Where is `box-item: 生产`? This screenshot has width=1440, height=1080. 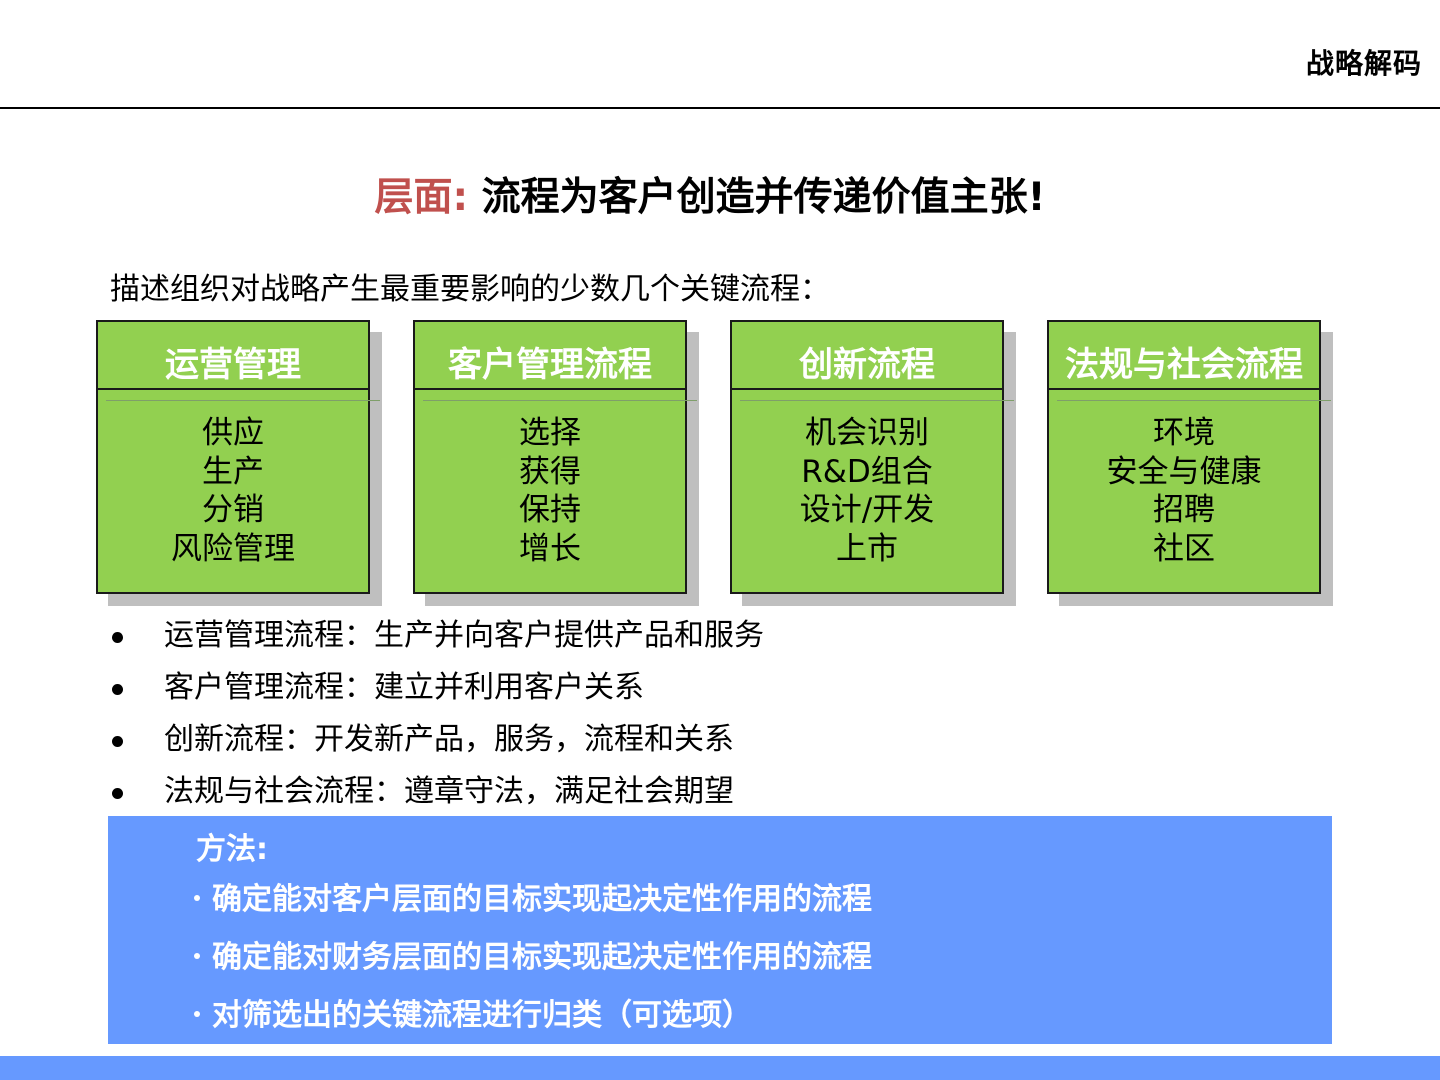
box-item: 生产 is located at coordinates (233, 471).